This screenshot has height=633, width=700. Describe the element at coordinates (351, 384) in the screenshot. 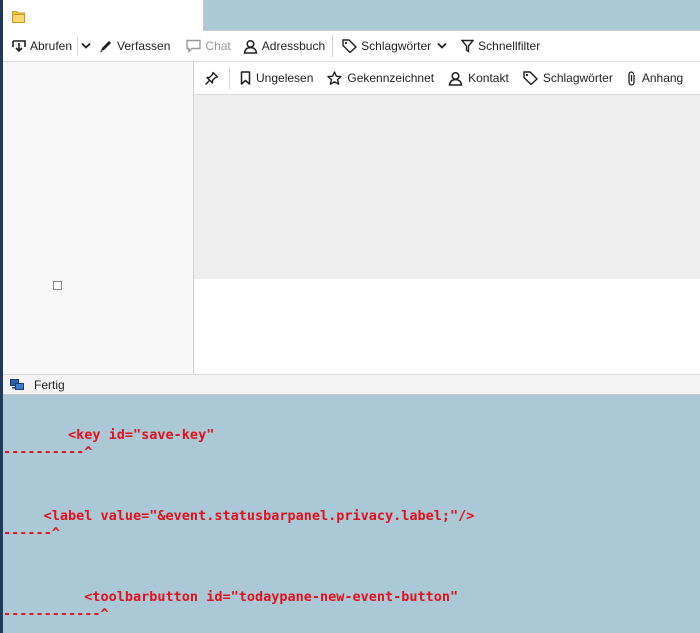

I see `status-bar: Fertig` at that location.